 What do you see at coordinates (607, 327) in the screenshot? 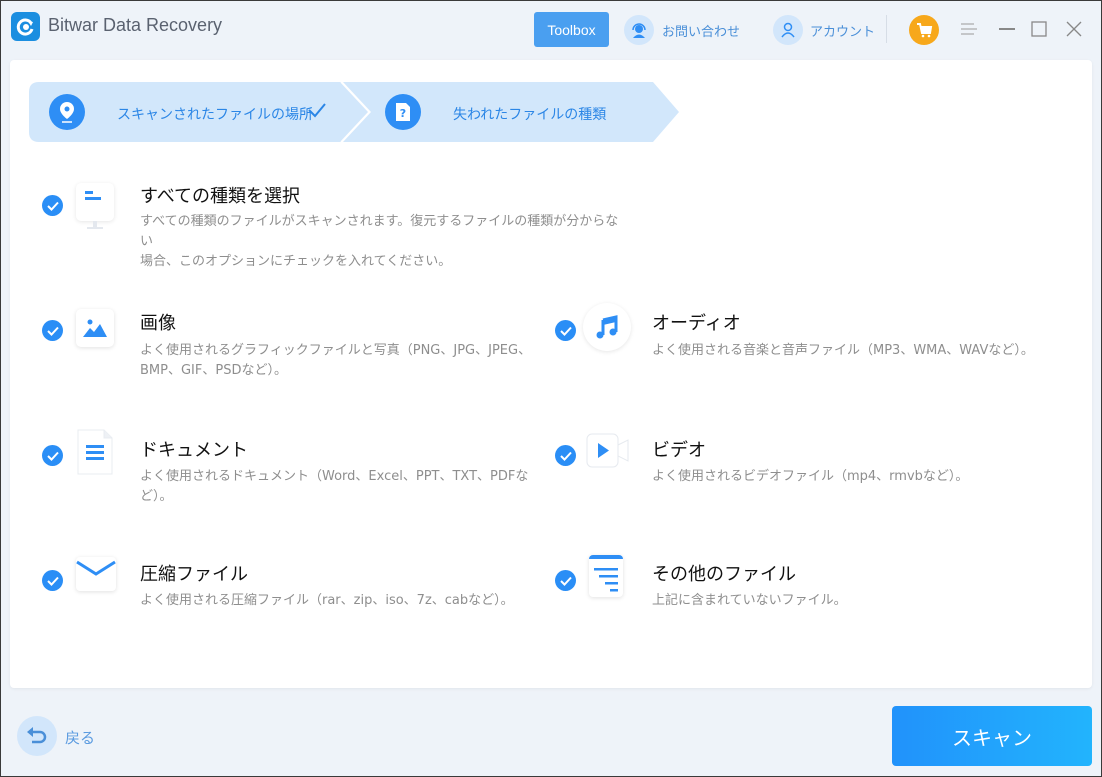
I see `music-note-icon` at bounding box center [607, 327].